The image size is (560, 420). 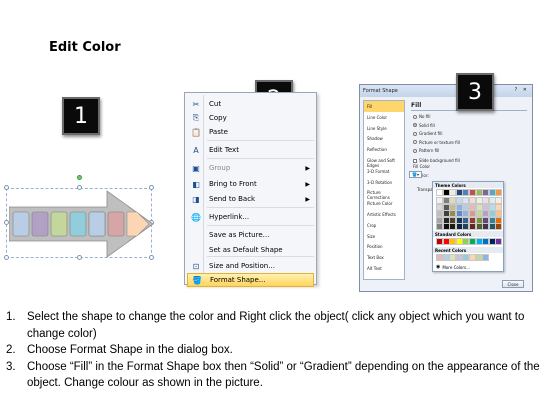 I want to click on menu-item: ⎘ Copy, so click(x=250, y=118).